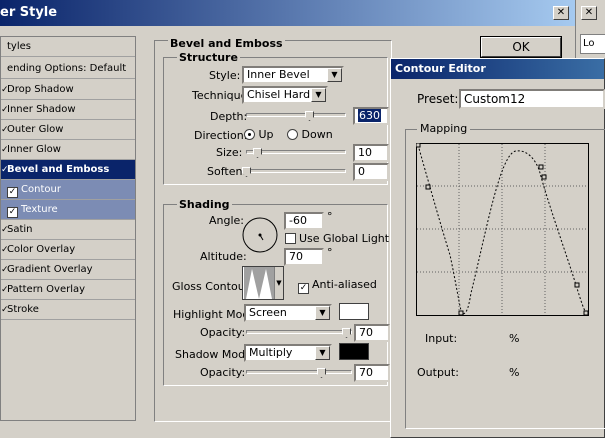  I want to click on input-label: Input:, so click(441, 338).